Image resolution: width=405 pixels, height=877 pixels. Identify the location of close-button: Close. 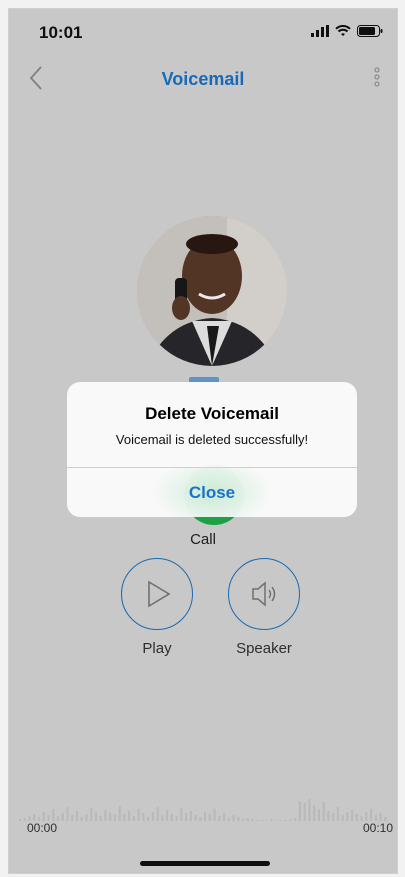
(212, 492).